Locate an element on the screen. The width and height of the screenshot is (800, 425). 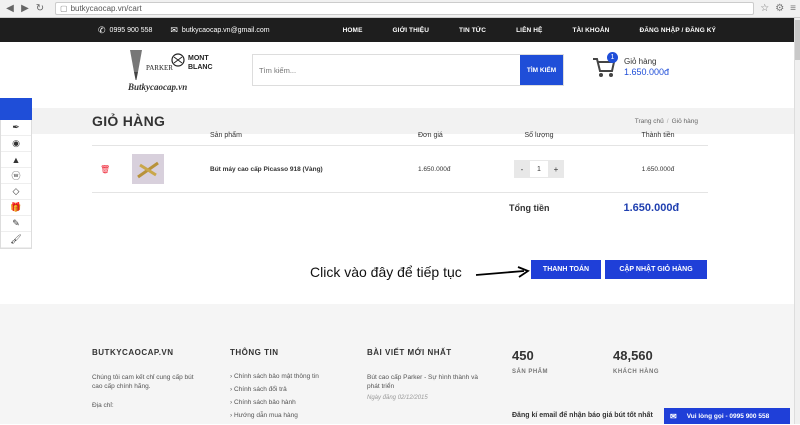
phone-icon: ✆ is located at coordinates (102, 29).